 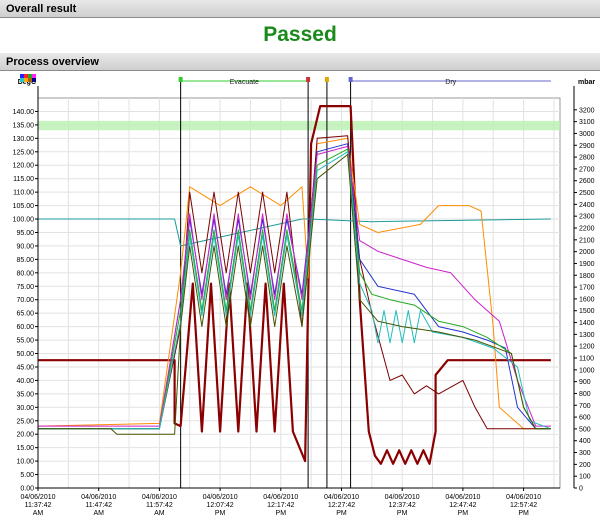 I want to click on right-tick-label: 3000, so click(x=587, y=134).